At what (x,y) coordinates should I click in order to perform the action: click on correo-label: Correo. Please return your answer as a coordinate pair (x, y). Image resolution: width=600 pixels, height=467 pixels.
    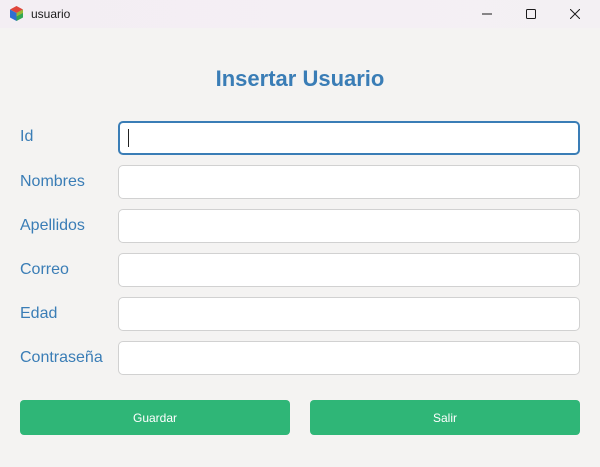
    Looking at the image, I should click on (44, 269).